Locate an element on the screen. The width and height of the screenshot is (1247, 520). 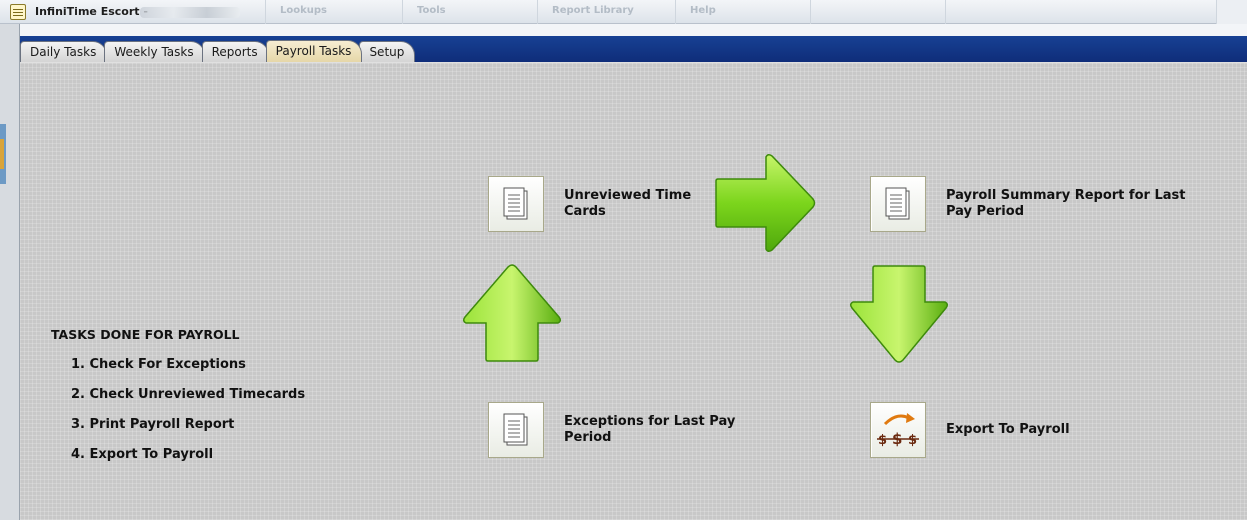
window-controls-area is located at coordinates (1231, 12).